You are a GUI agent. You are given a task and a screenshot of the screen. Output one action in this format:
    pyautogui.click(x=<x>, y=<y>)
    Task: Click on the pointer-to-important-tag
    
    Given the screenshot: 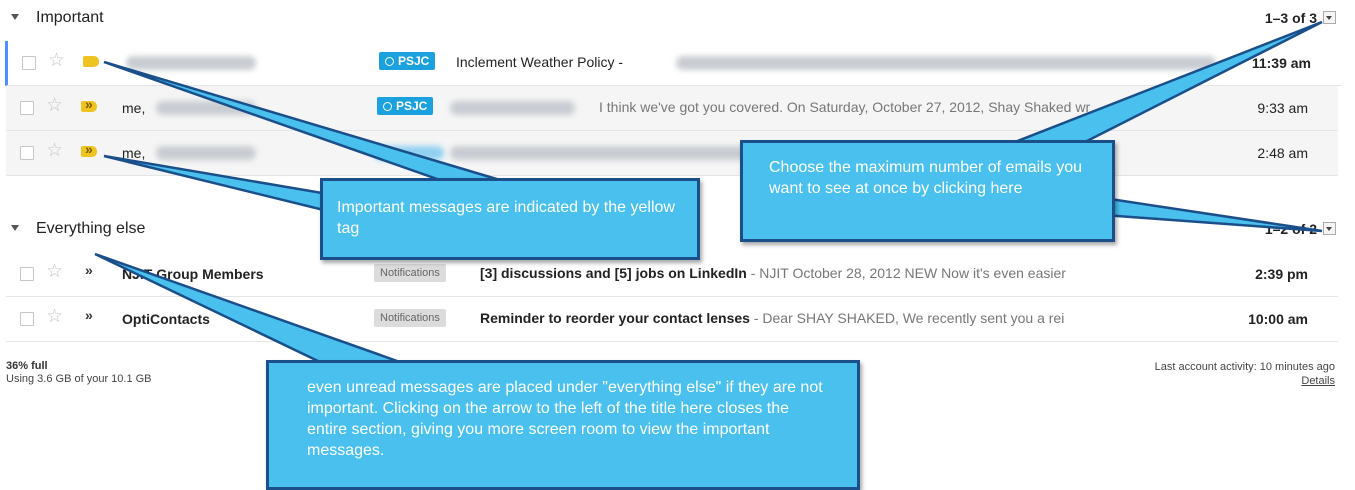 What is the action you would take?
    pyautogui.click(x=302, y=121)
    